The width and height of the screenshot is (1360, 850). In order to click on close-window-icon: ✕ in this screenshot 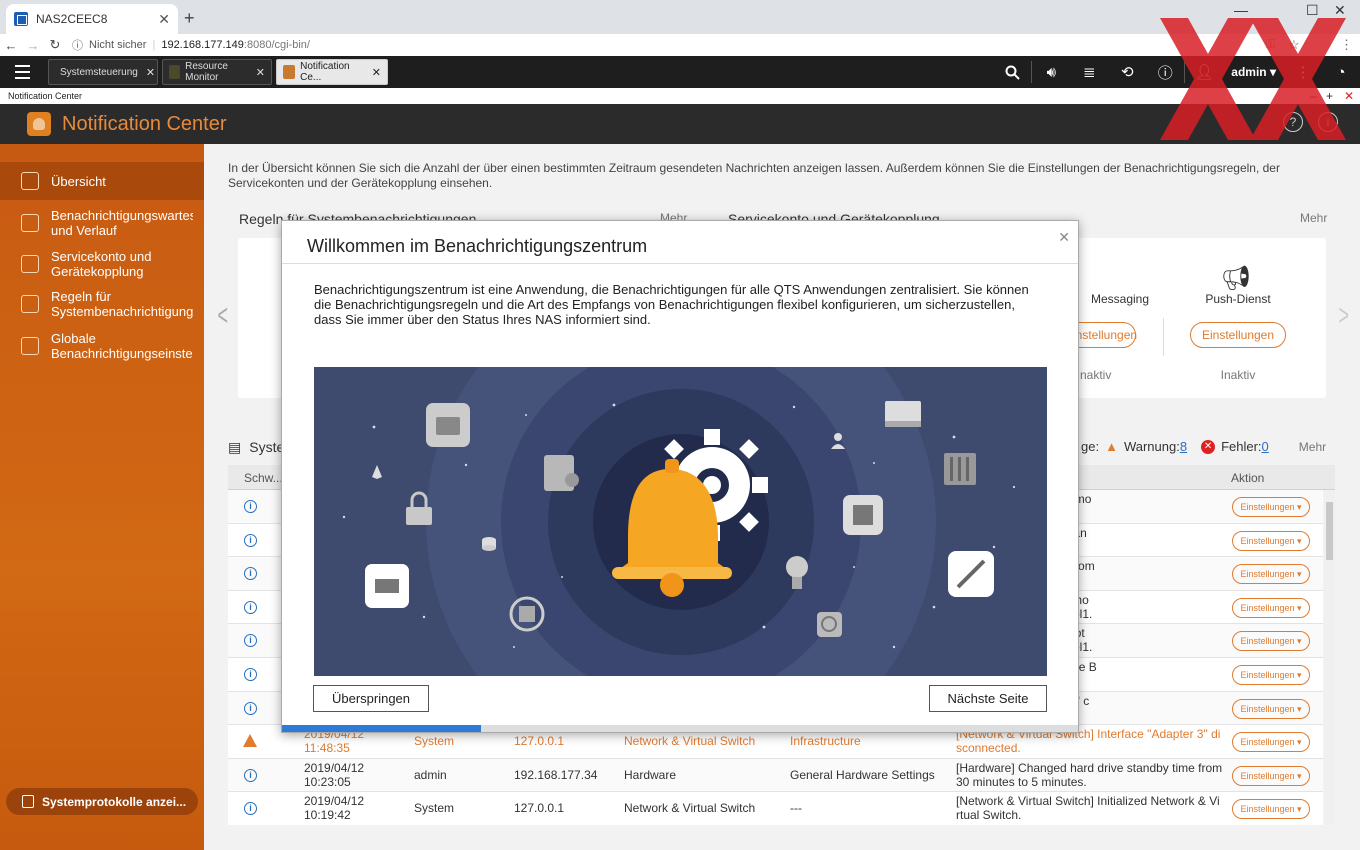, I will do `click(1340, 10)`.